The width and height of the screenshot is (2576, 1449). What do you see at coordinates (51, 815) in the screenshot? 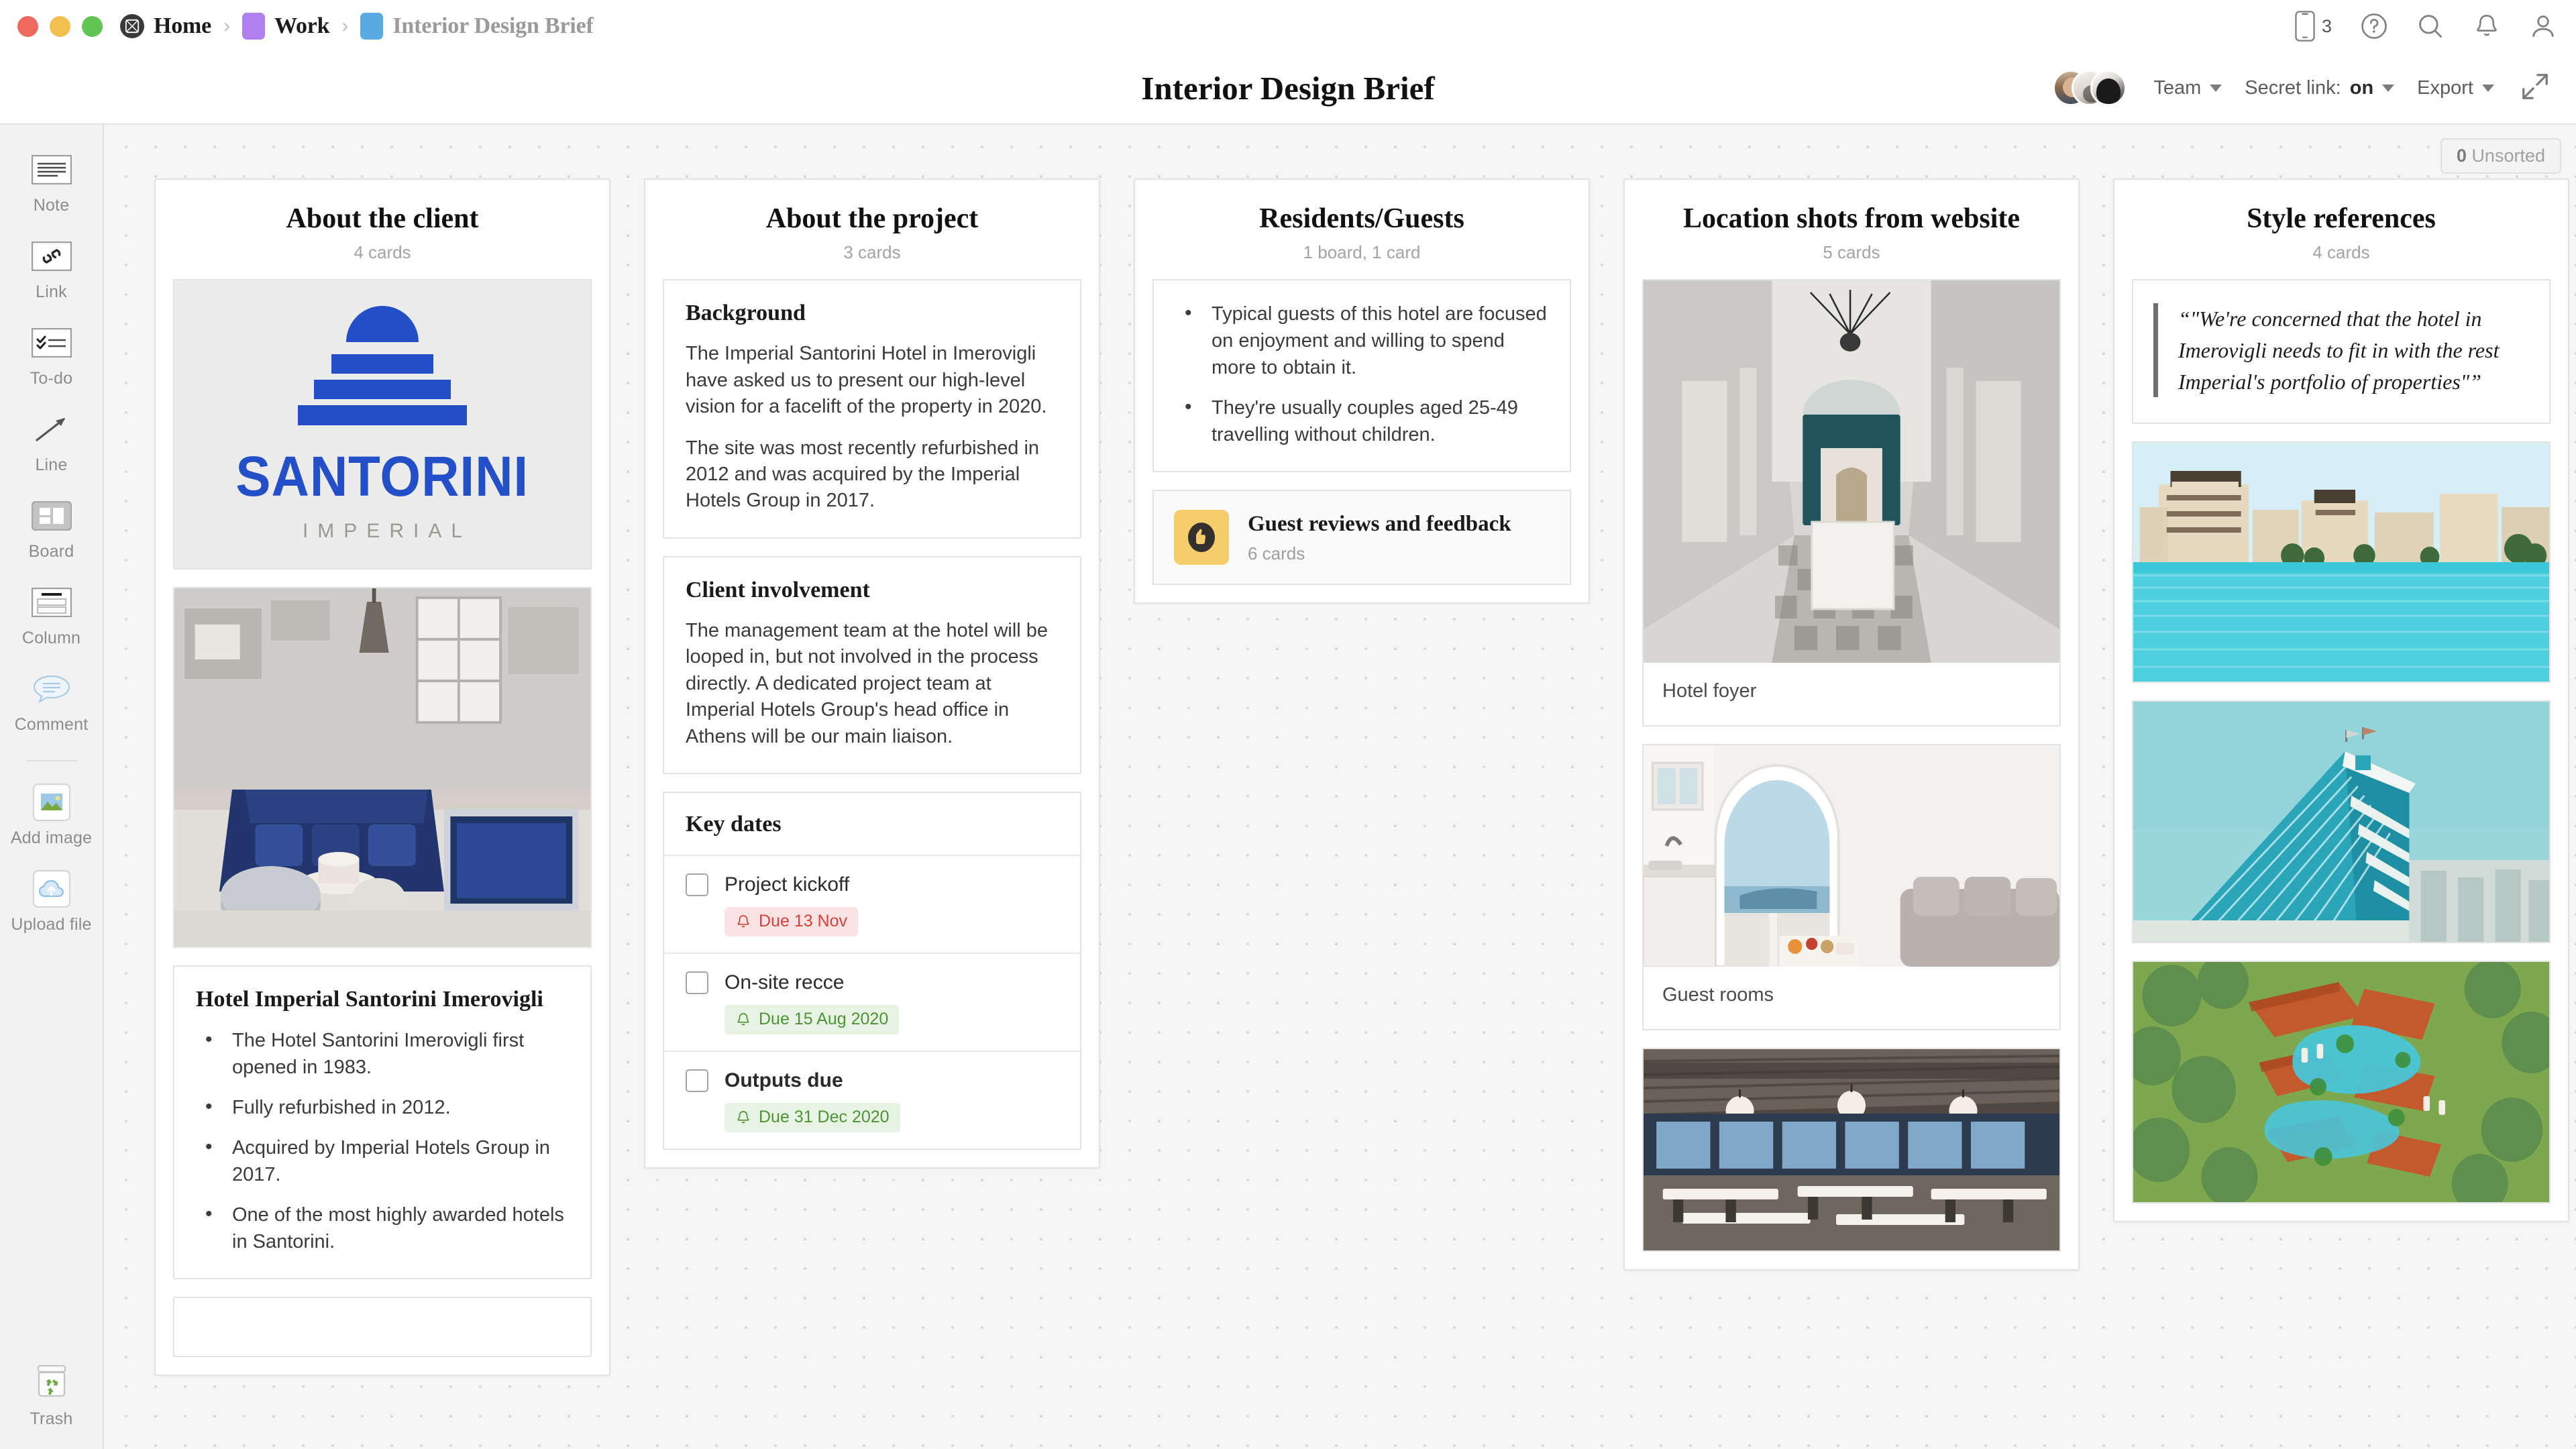
I see `sidebar-tool-add-image: Add image` at bounding box center [51, 815].